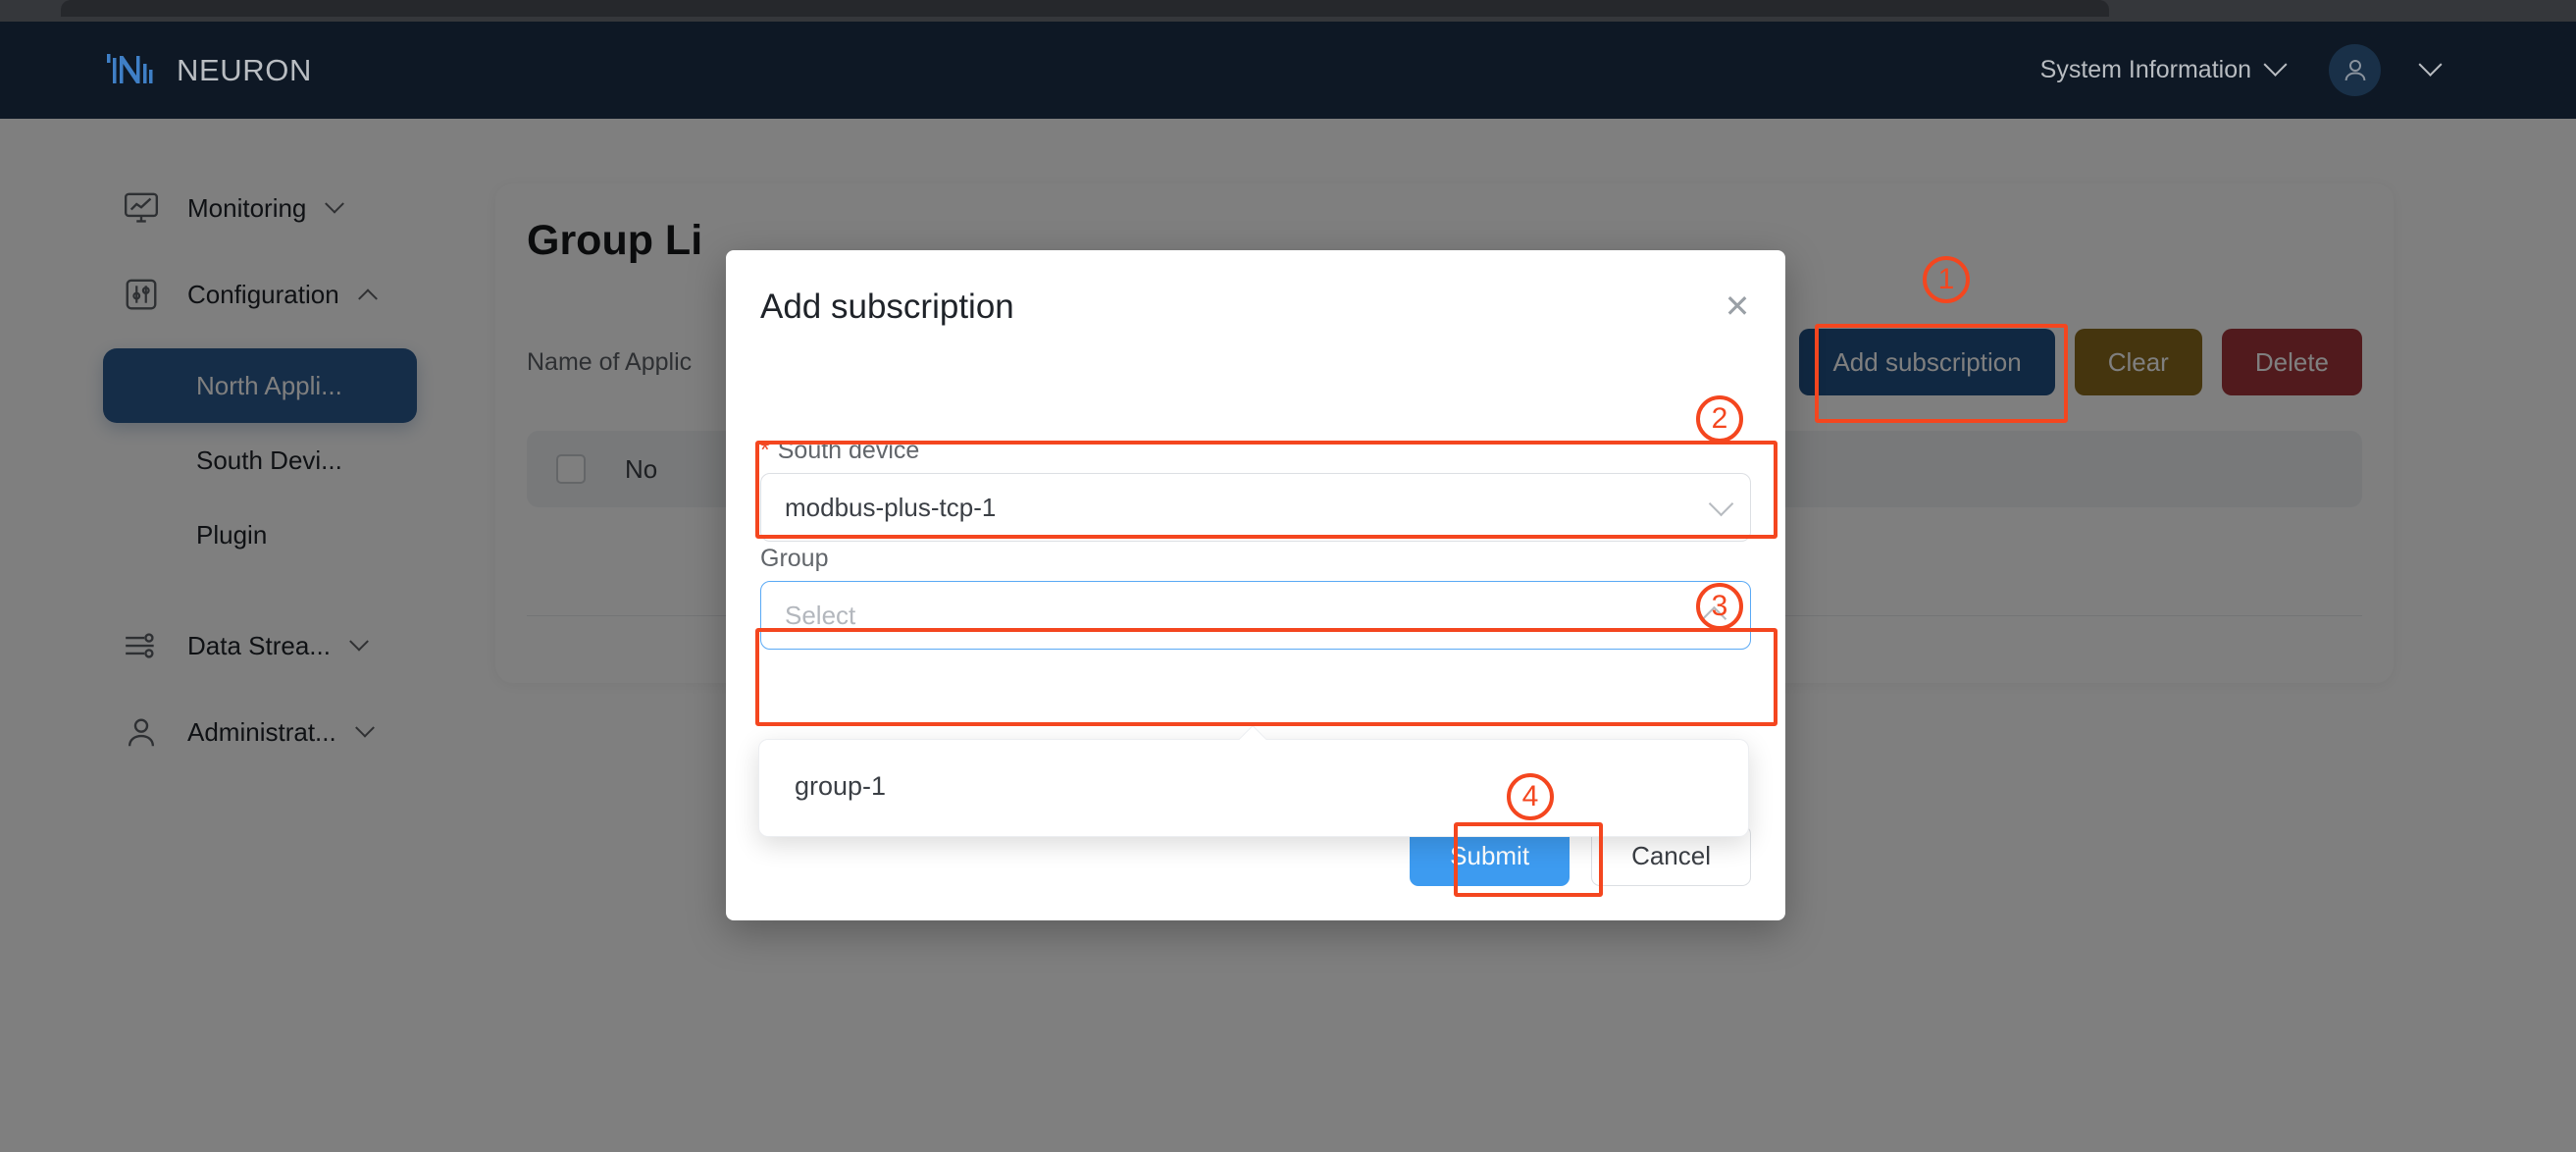 The height and width of the screenshot is (1152, 2576). Describe the element at coordinates (130, 68) in the screenshot. I see `neuron-logo-icon` at that location.